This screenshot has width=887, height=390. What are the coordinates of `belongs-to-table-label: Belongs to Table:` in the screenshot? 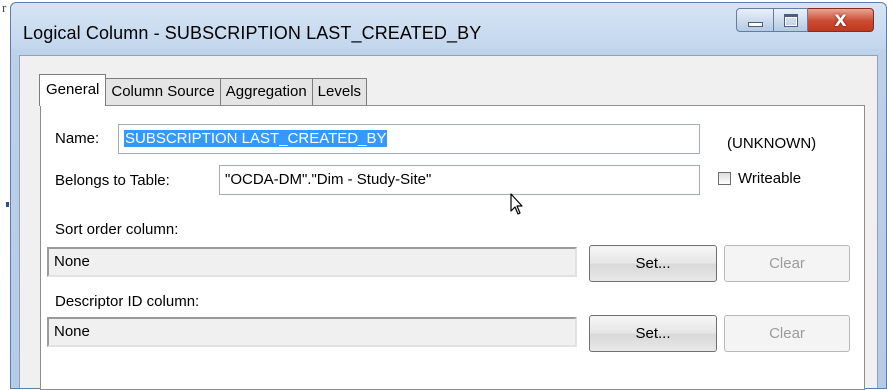 It's located at (112, 180).